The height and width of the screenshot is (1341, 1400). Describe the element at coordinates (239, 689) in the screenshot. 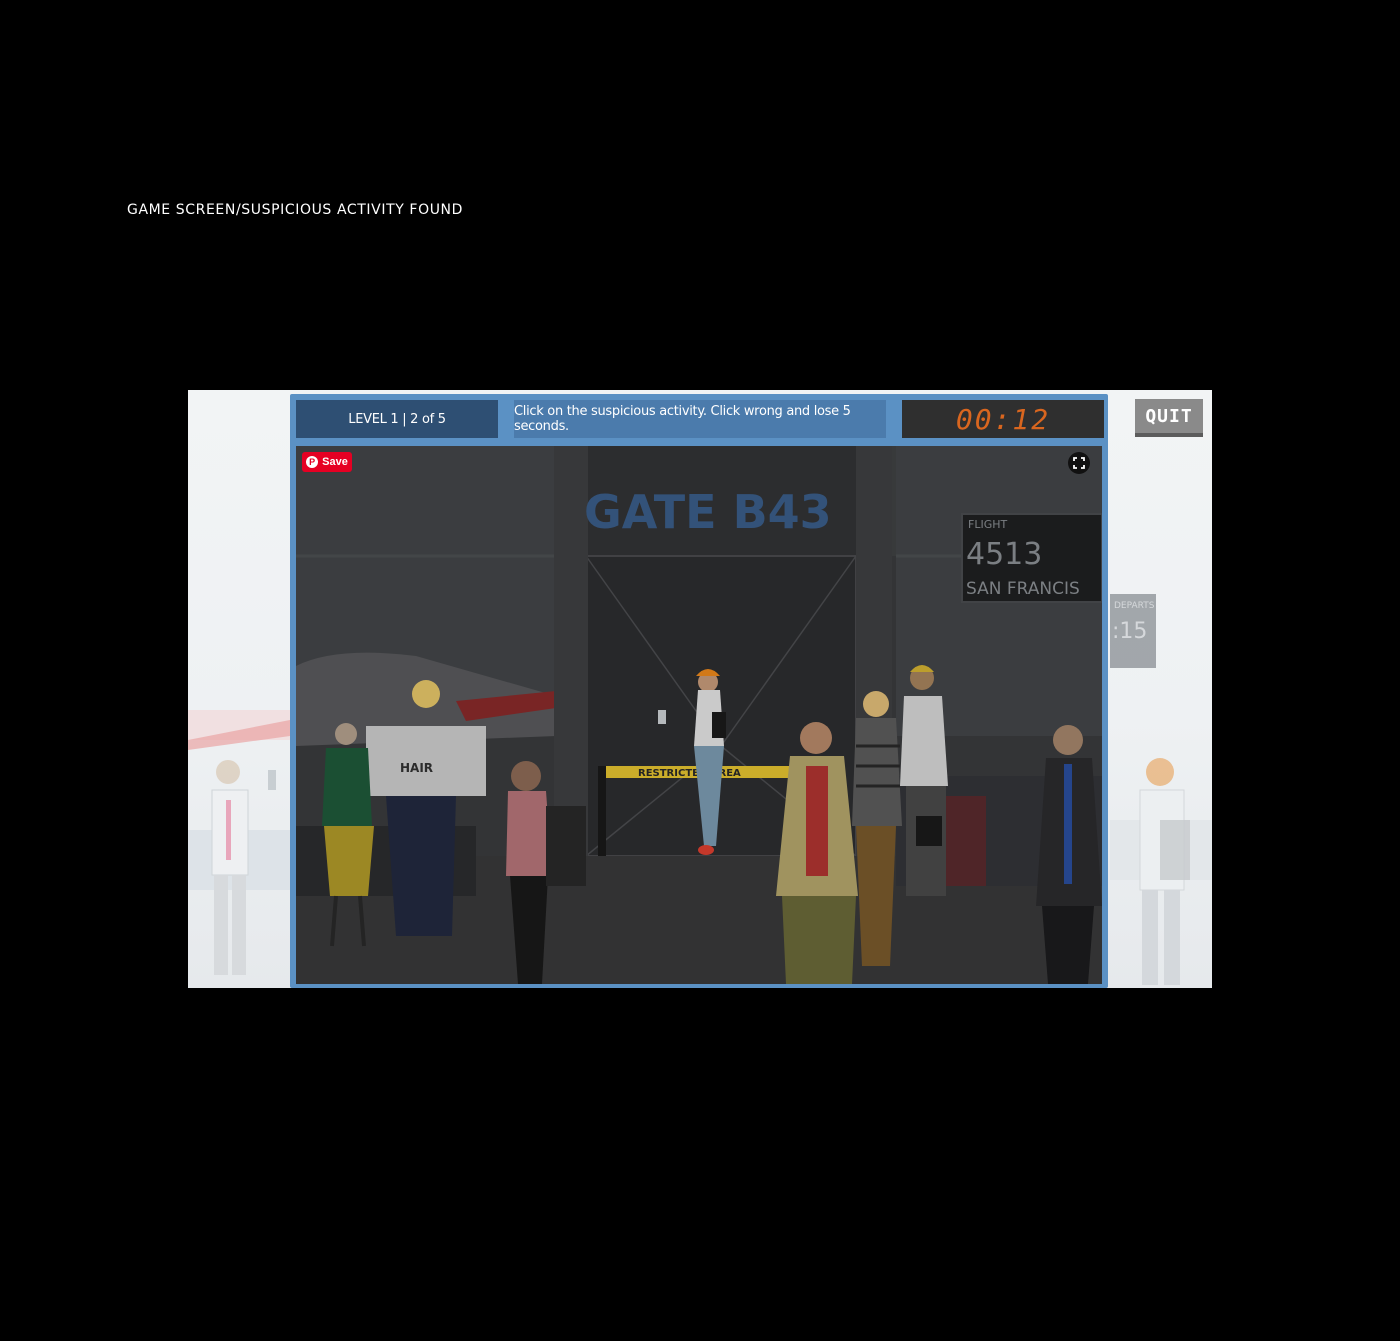

I see `scenery-left` at that location.